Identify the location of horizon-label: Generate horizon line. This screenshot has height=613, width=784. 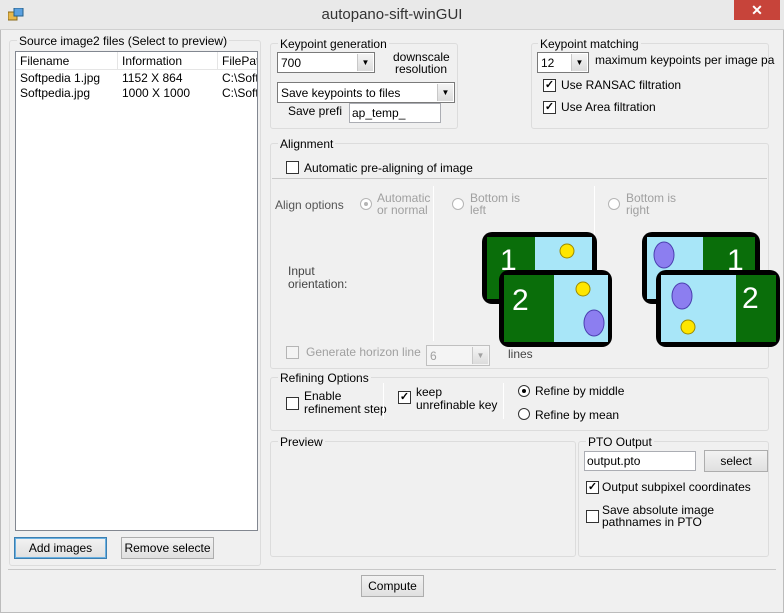
(363, 352).